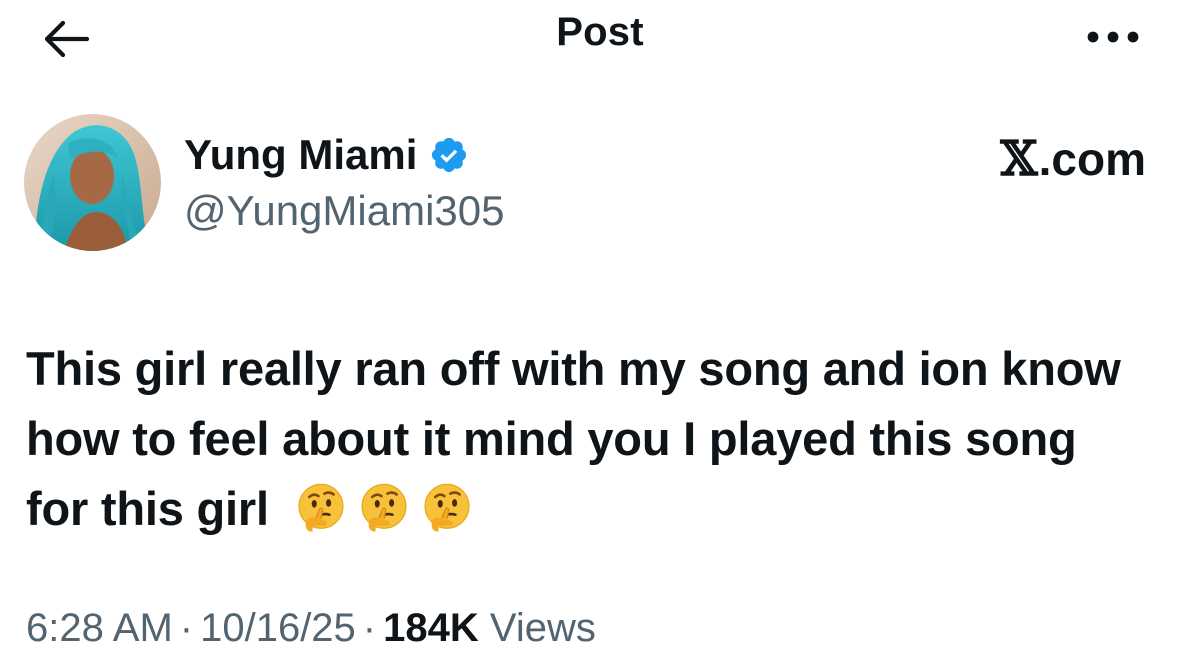 Image resolution: width=1200 pixels, height=665 pixels. Describe the element at coordinates (431, 628) in the screenshot. I see `views-count: 184K` at that location.